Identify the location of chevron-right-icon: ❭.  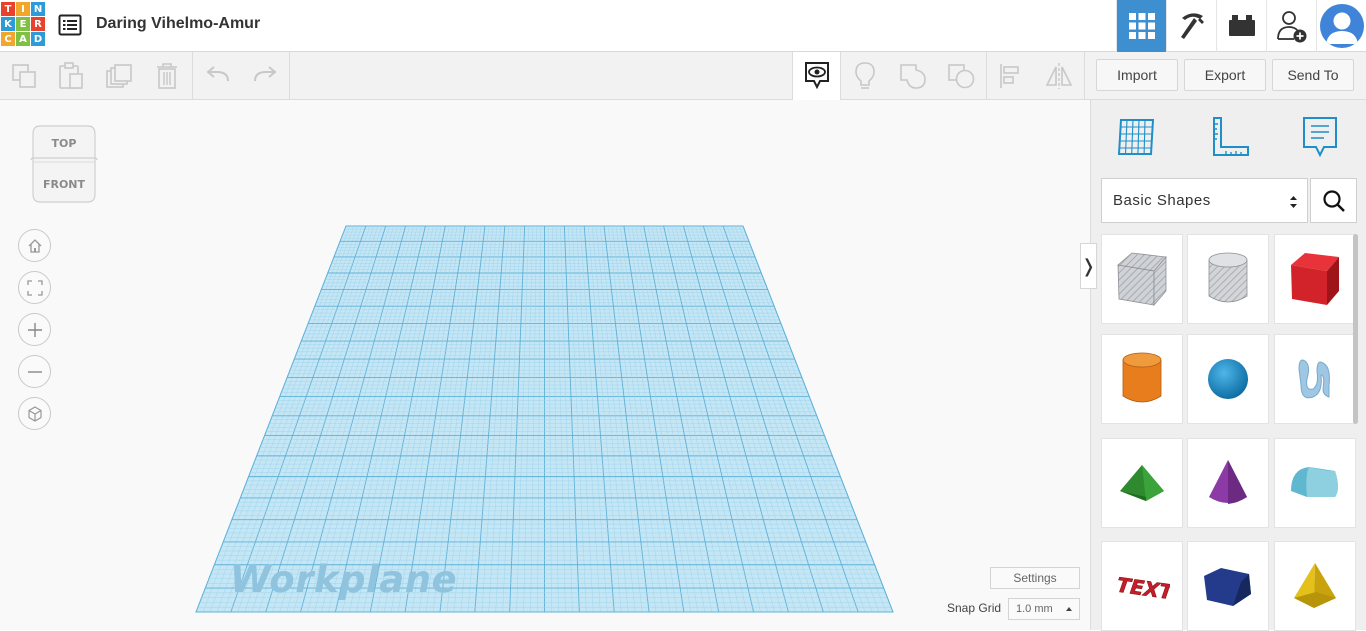
(1088, 265).